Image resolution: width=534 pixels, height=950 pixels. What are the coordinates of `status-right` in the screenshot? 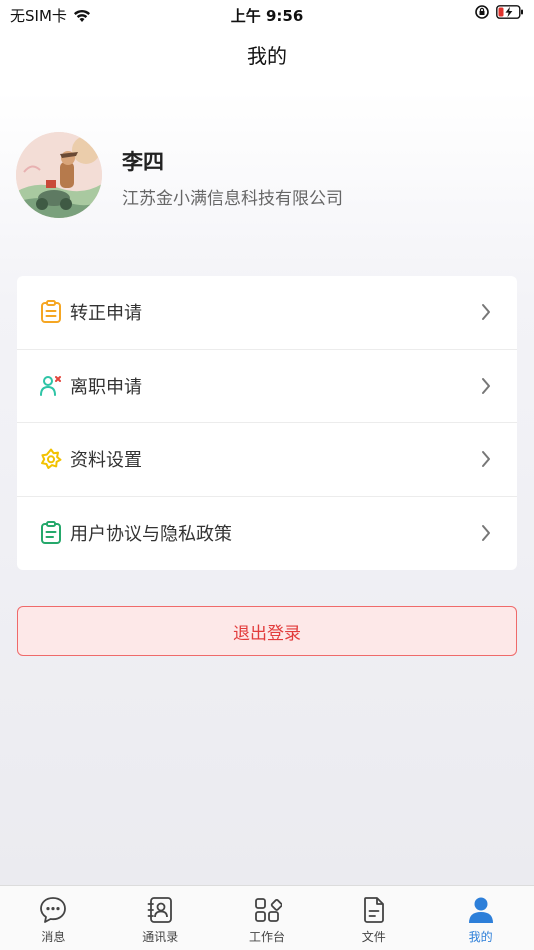 It's located at (499, 12).